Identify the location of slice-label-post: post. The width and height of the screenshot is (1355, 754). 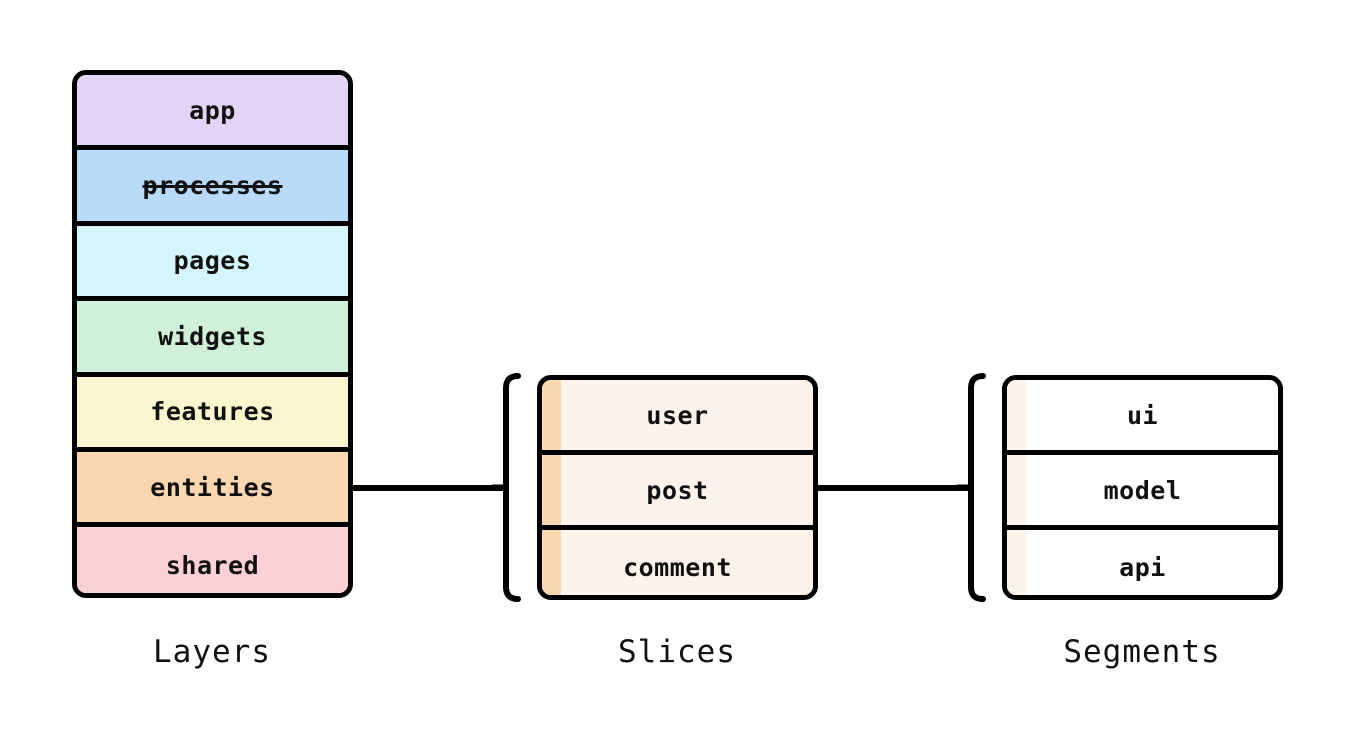
(677, 490).